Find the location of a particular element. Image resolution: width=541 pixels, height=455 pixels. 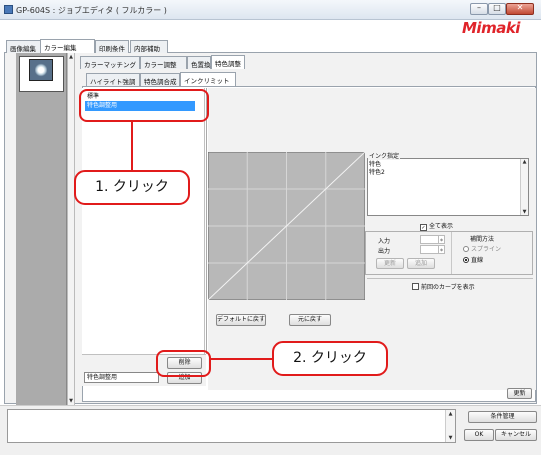

tab-image-edit: 画像編集 is located at coordinates (23, 46).